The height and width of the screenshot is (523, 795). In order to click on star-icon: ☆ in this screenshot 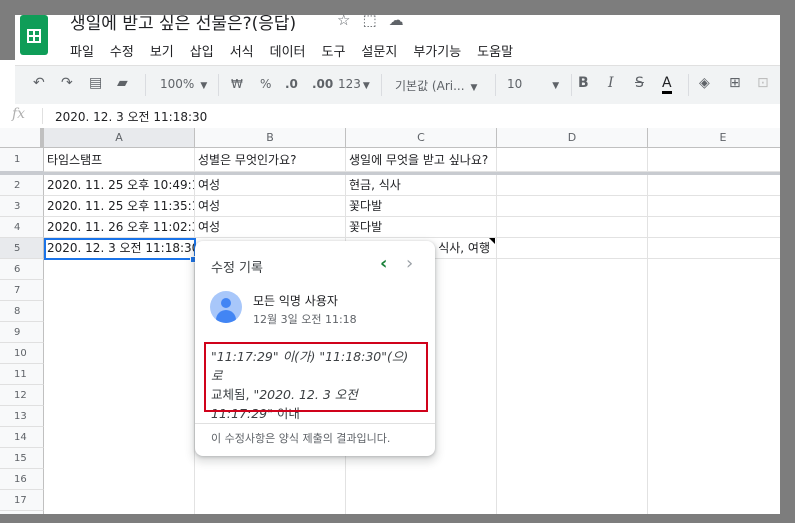, I will do `click(343, 20)`.